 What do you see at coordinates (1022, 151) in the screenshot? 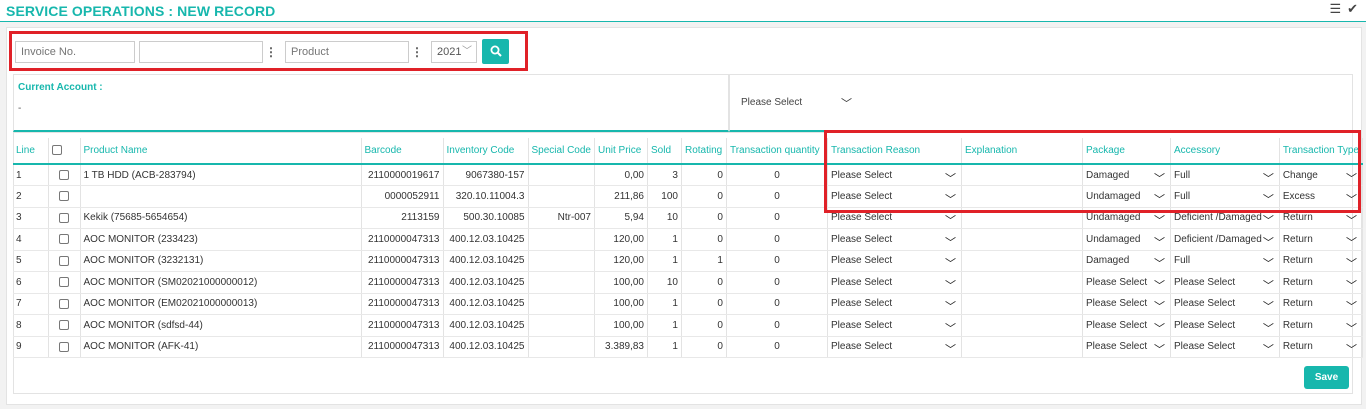
I see `column-header-explanation: Explanation` at bounding box center [1022, 151].